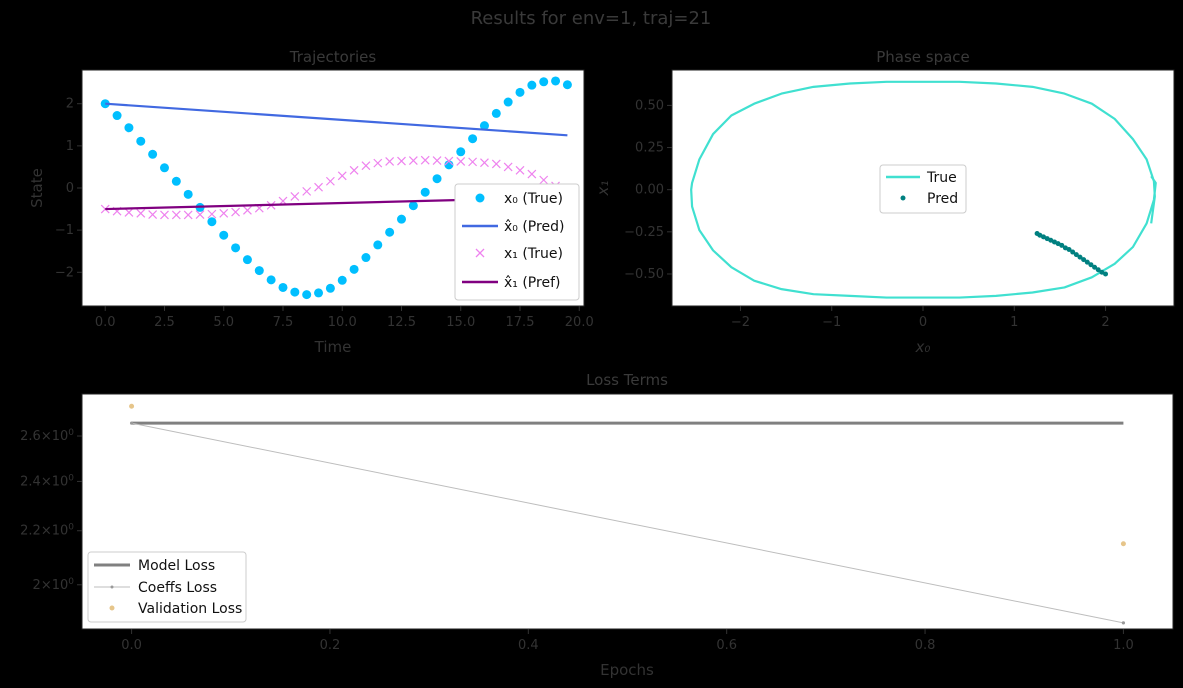 This screenshot has width=1183, height=688. Describe the element at coordinates (70, 104) in the screenshot. I see `y-tick-label: 2` at that location.